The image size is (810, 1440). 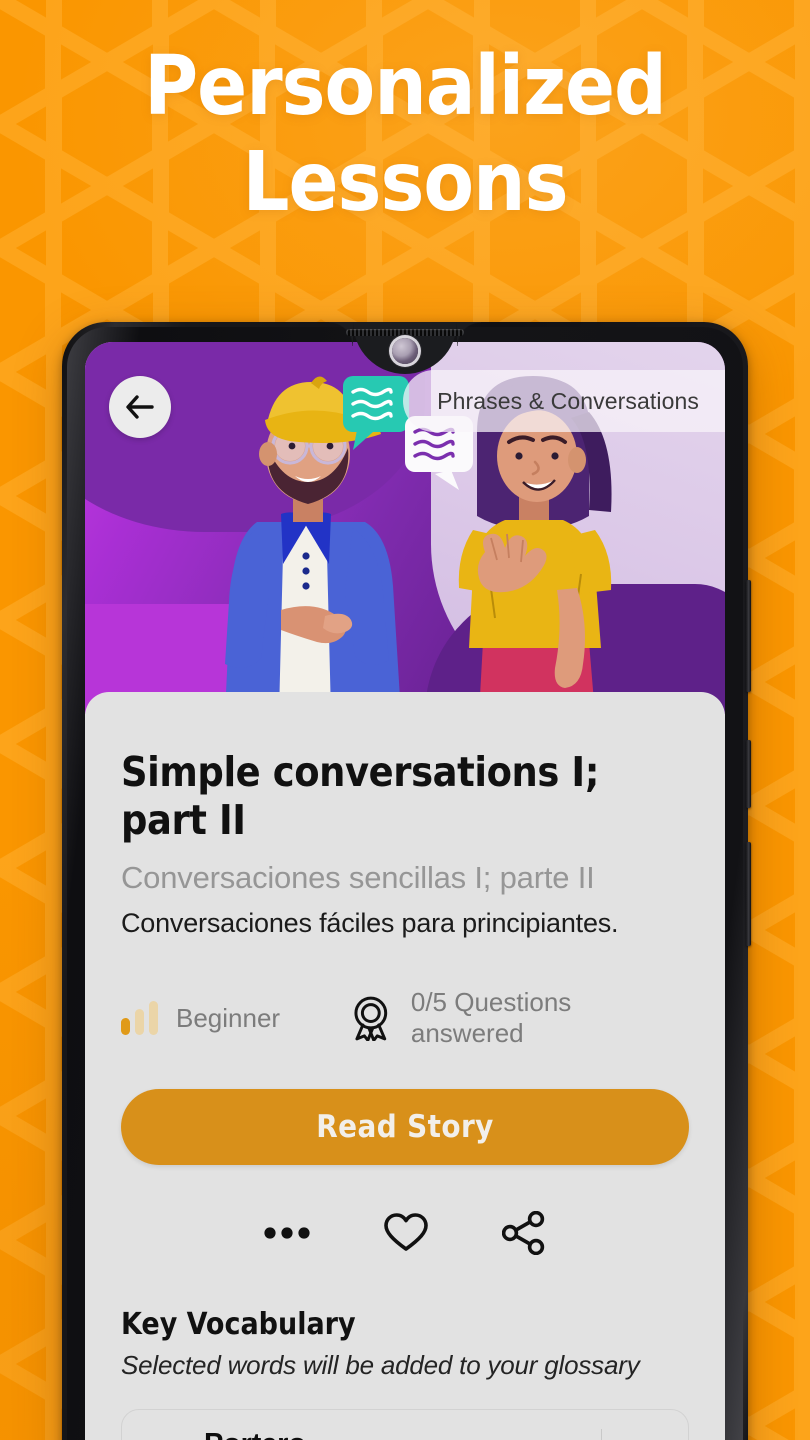 I want to click on vocabulary-divider, so click(x=601, y=1434).